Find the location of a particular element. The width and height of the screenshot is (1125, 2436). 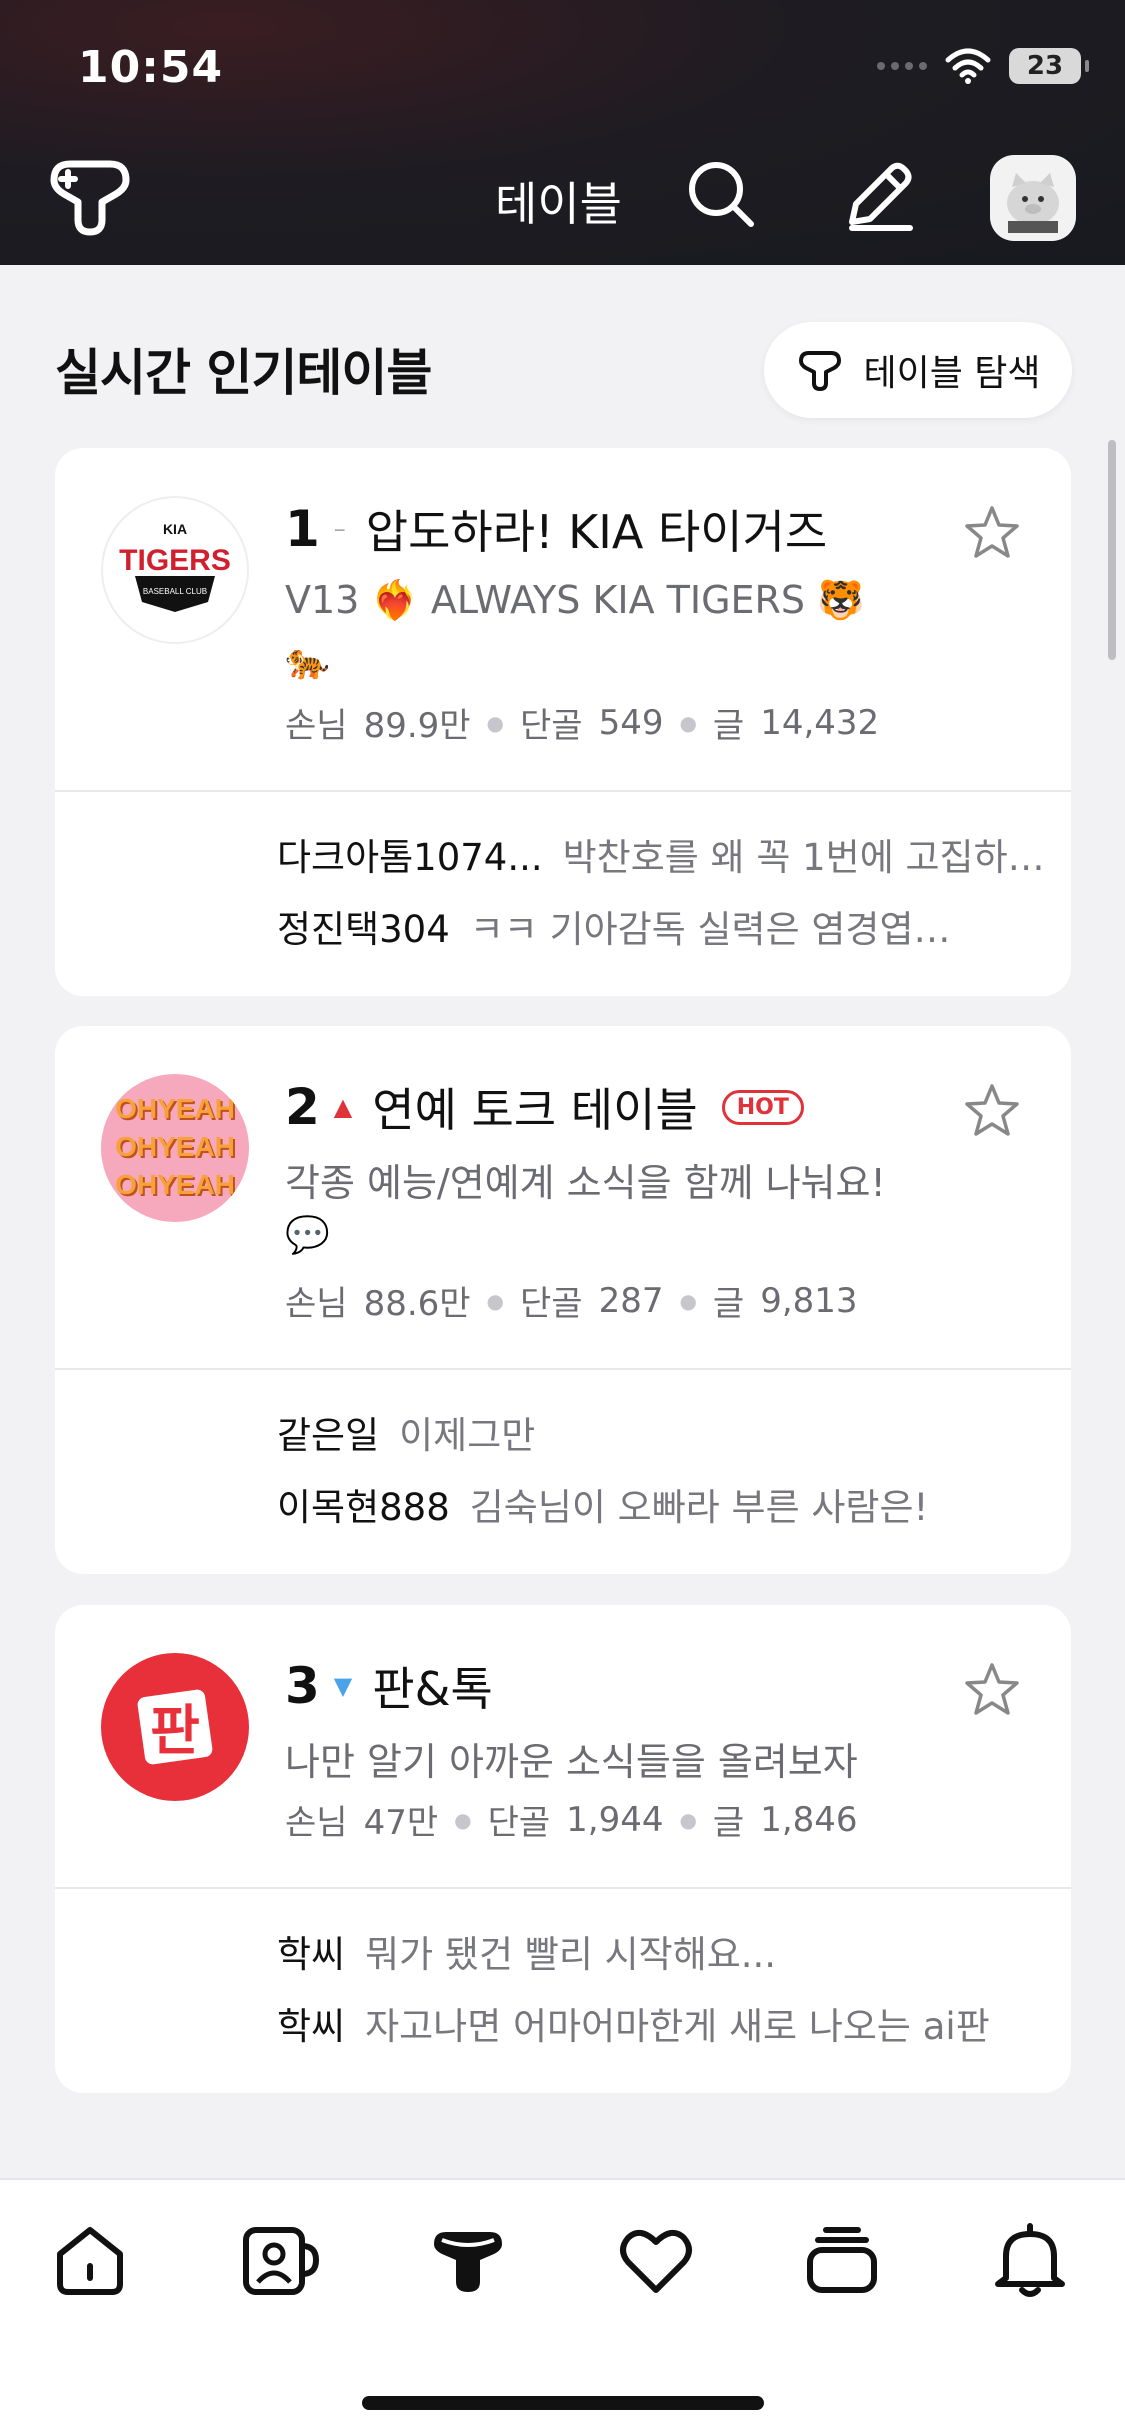

explore-tables-label: 테이블 탐색 is located at coordinates (952, 373).